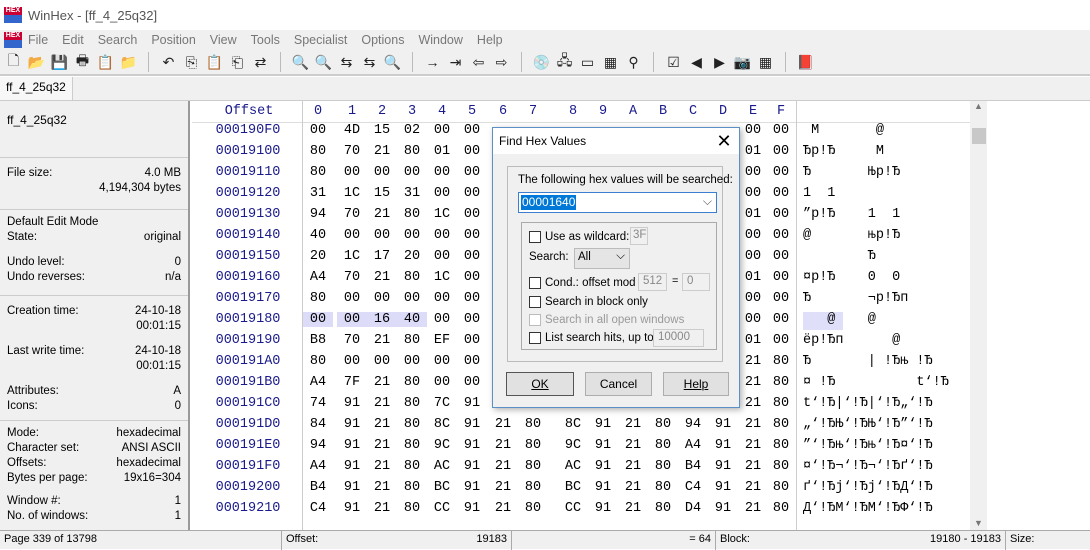 The height and width of the screenshot is (550, 1090). Describe the element at coordinates (765, 62) in the screenshot. I see `table-icon: ▦` at that location.